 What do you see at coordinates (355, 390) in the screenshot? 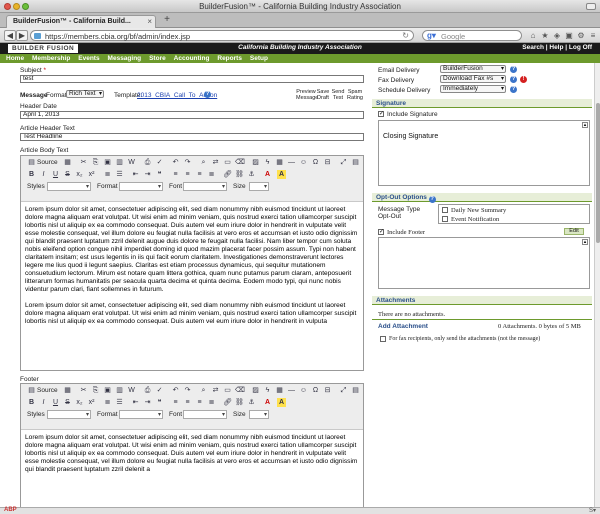
I see `footer-show-blocks-icon: ▤` at bounding box center [355, 390].